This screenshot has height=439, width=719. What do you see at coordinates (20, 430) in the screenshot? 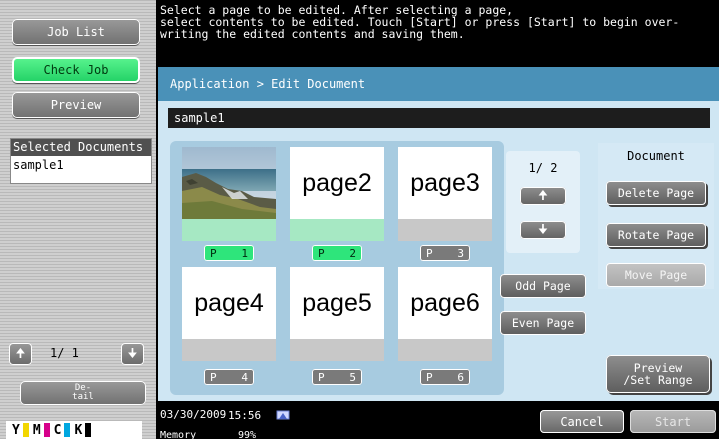
I see `toner-yellow: Y` at bounding box center [20, 430].